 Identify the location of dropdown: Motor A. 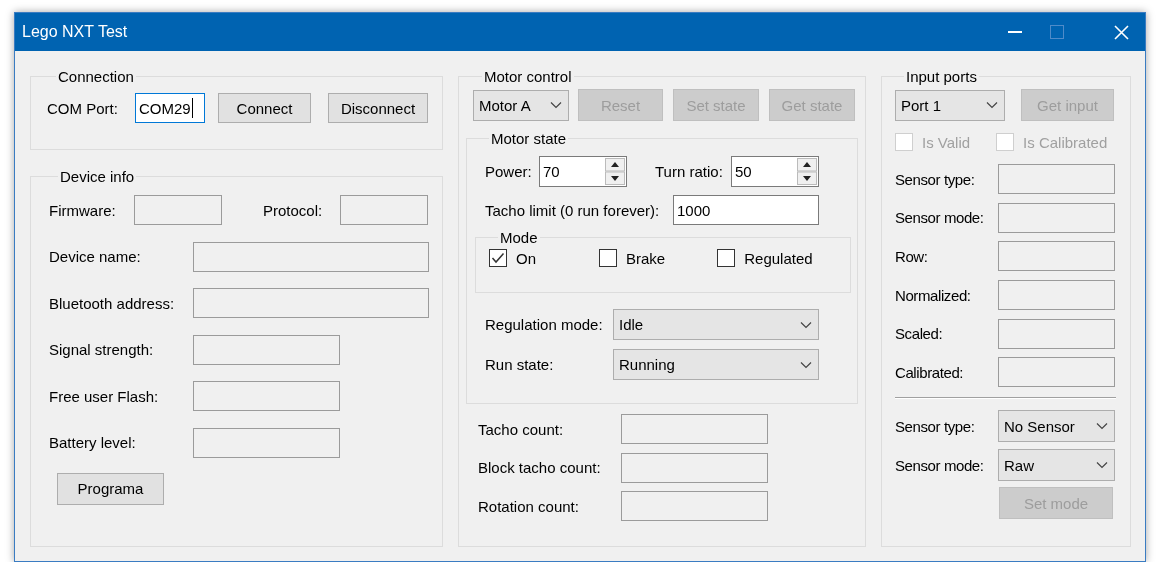
(521, 105).